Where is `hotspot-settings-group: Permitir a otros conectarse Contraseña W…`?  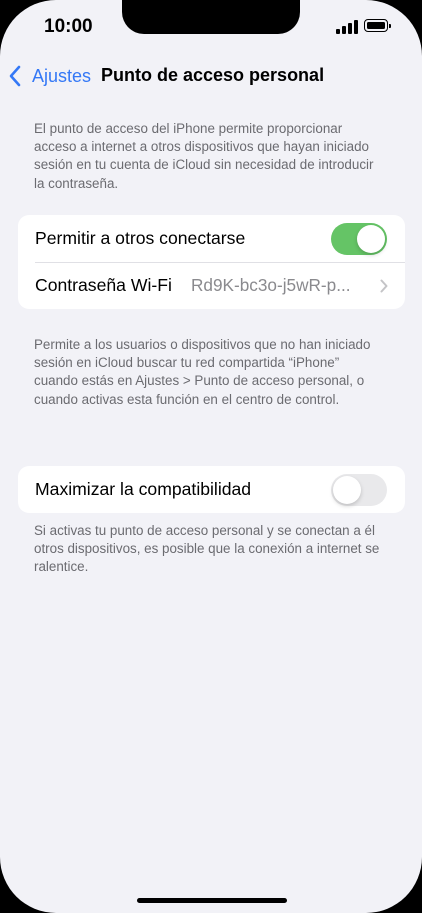 hotspot-settings-group: Permitir a otros conectarse Contraseña W… is located at coordinates (211, 262).